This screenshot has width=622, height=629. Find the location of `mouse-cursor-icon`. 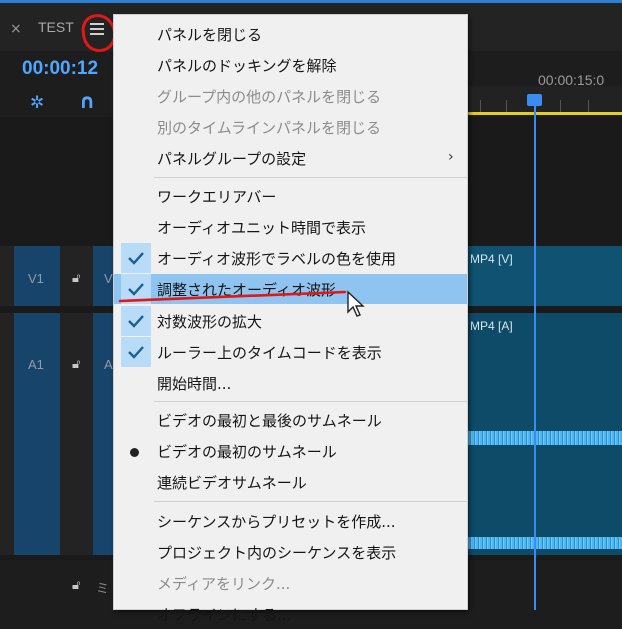

mouse-cursor-icon is located at coordinates (356, 303).